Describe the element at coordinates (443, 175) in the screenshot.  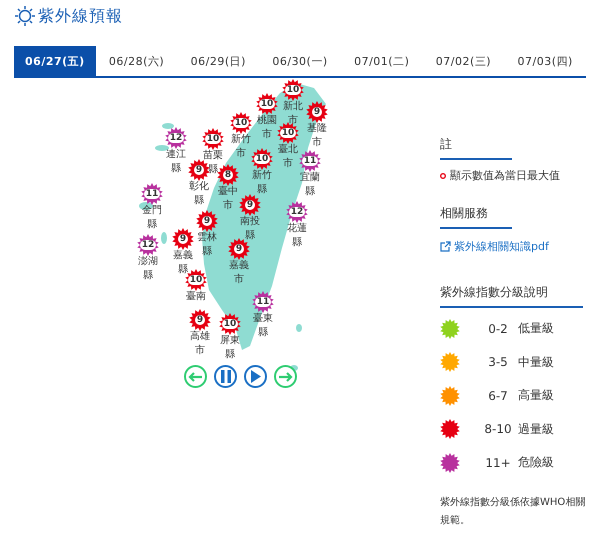
I see `dot-icon` at that location.